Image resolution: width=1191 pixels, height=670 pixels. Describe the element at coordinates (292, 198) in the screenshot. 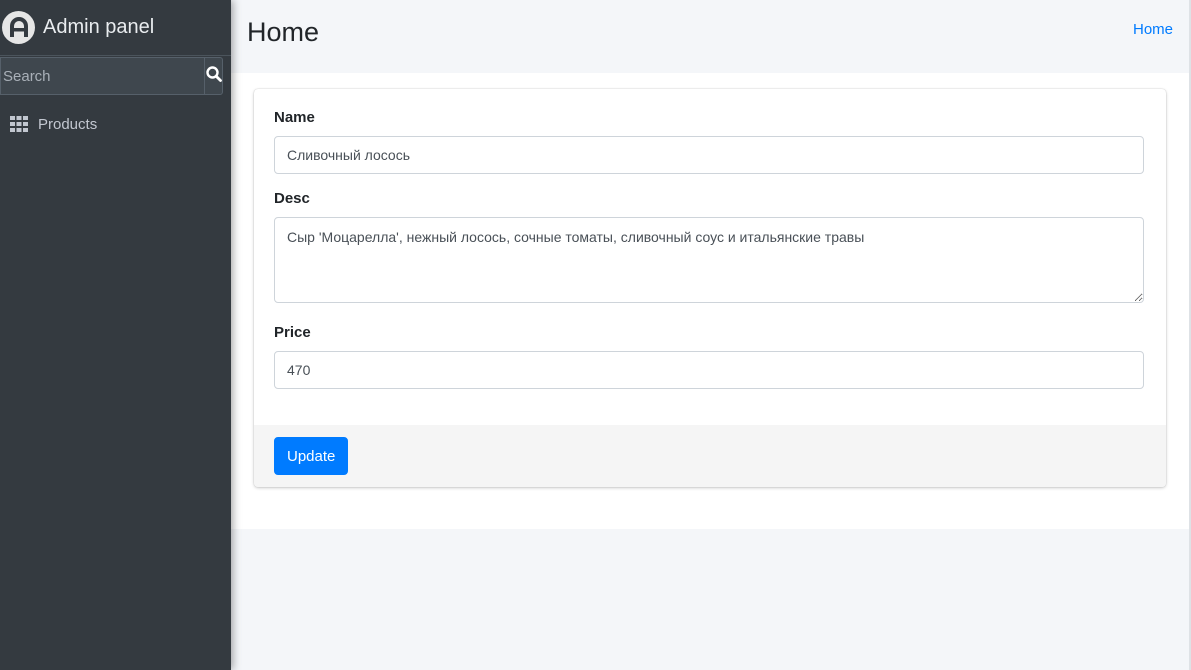

I see `desc-label: Desc` at that location.